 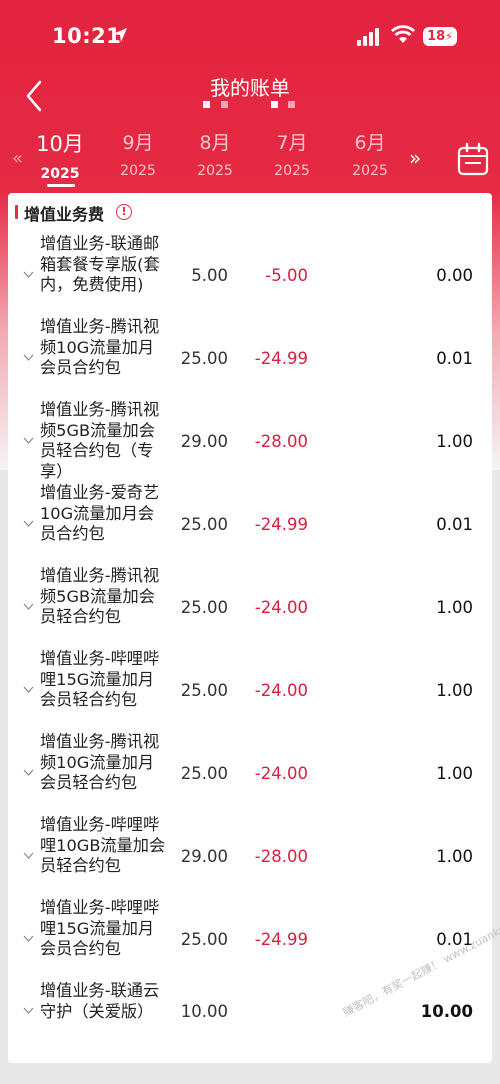 I want to click on location-arrow-icon, so click(x=120, y=35).